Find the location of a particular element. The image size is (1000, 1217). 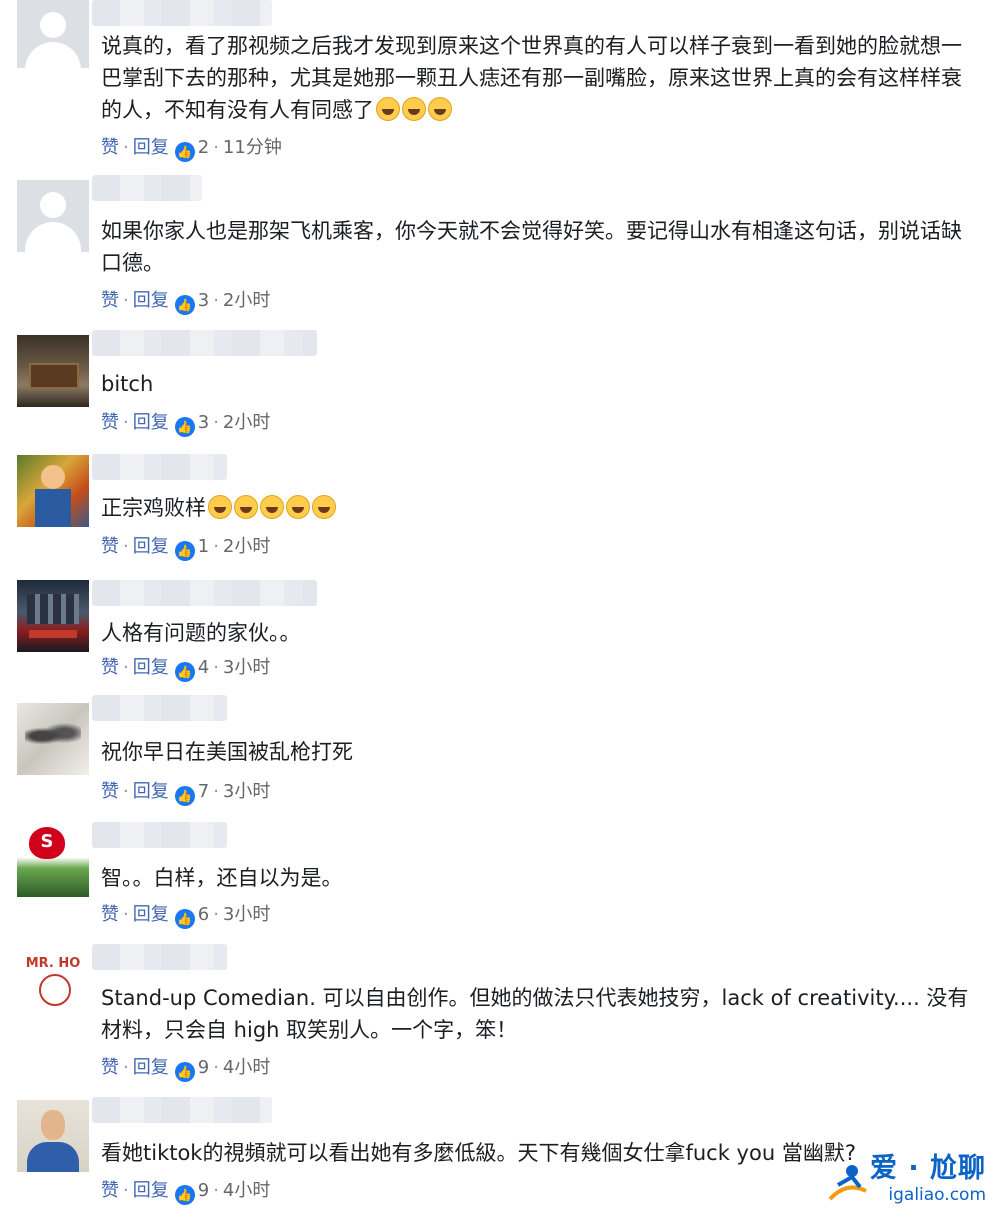

comment-actions: 赞 · 回复 👍 7 · 3小时 is located at coordinates (185, 793).